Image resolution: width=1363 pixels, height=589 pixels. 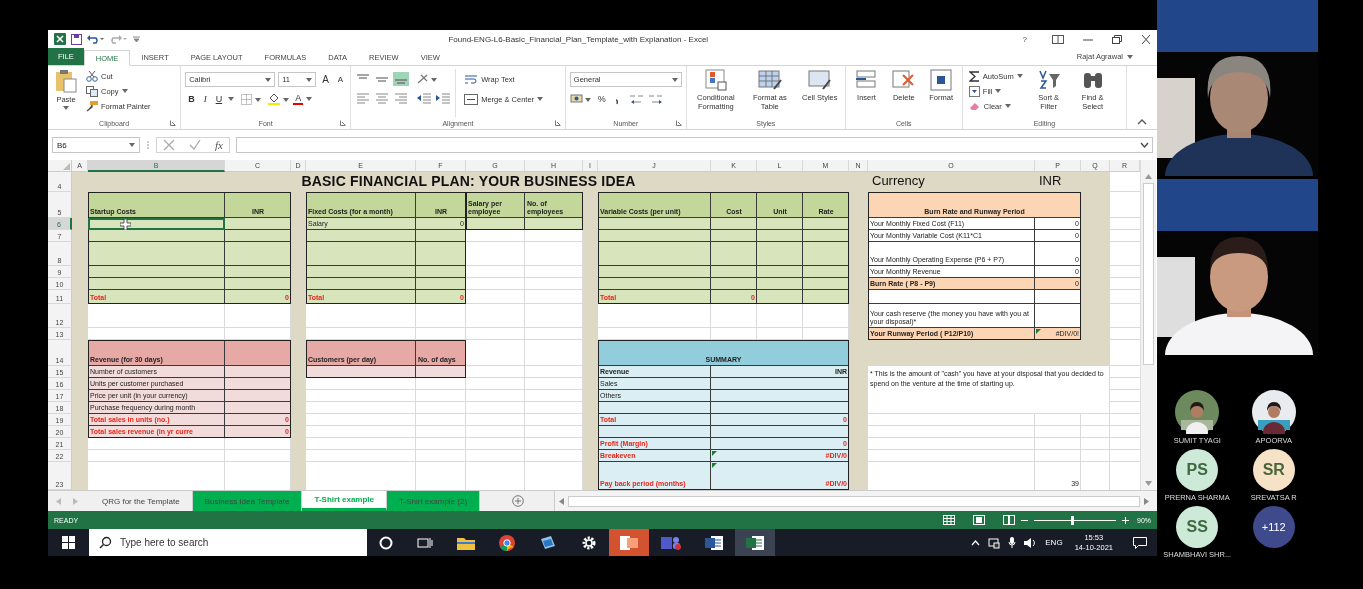 I want to click on page-layout-view-icon, so click(x=979, y=520).